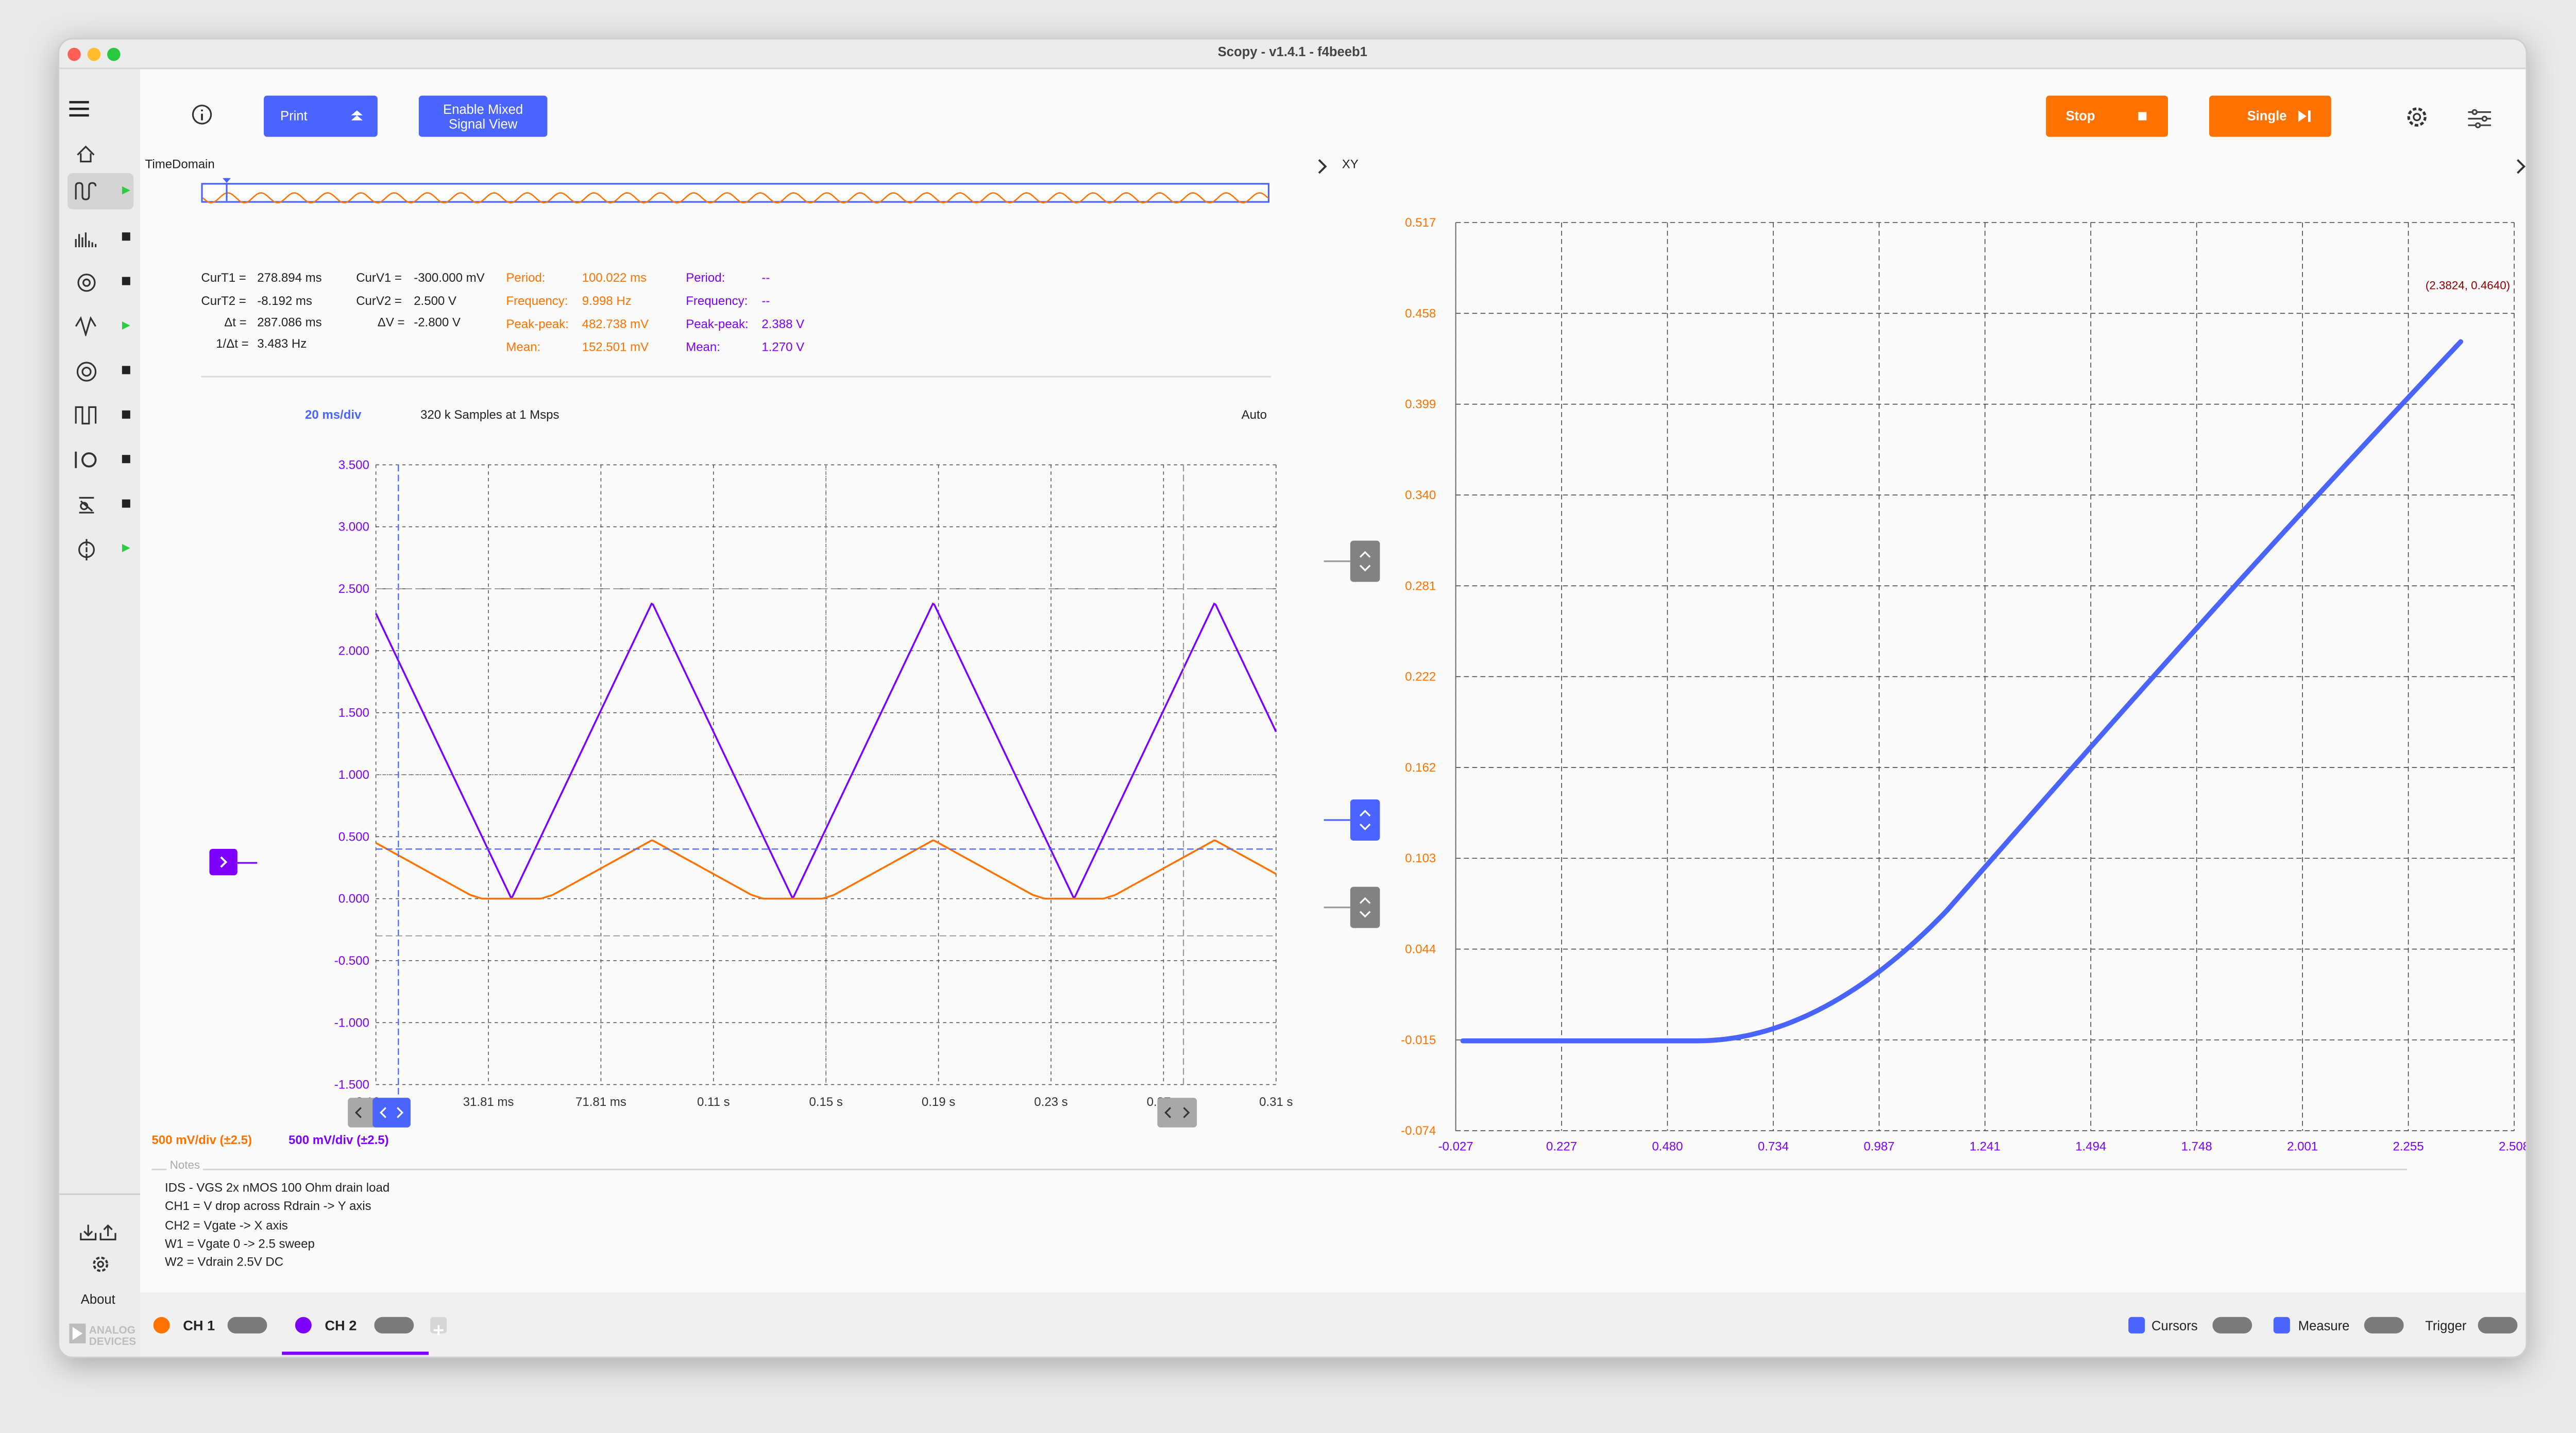 This screenshot has height=1433, width=2576. Describe the element at coordinates (2480, 122) in the screenshot. I see `general-settings-icon` at that location.